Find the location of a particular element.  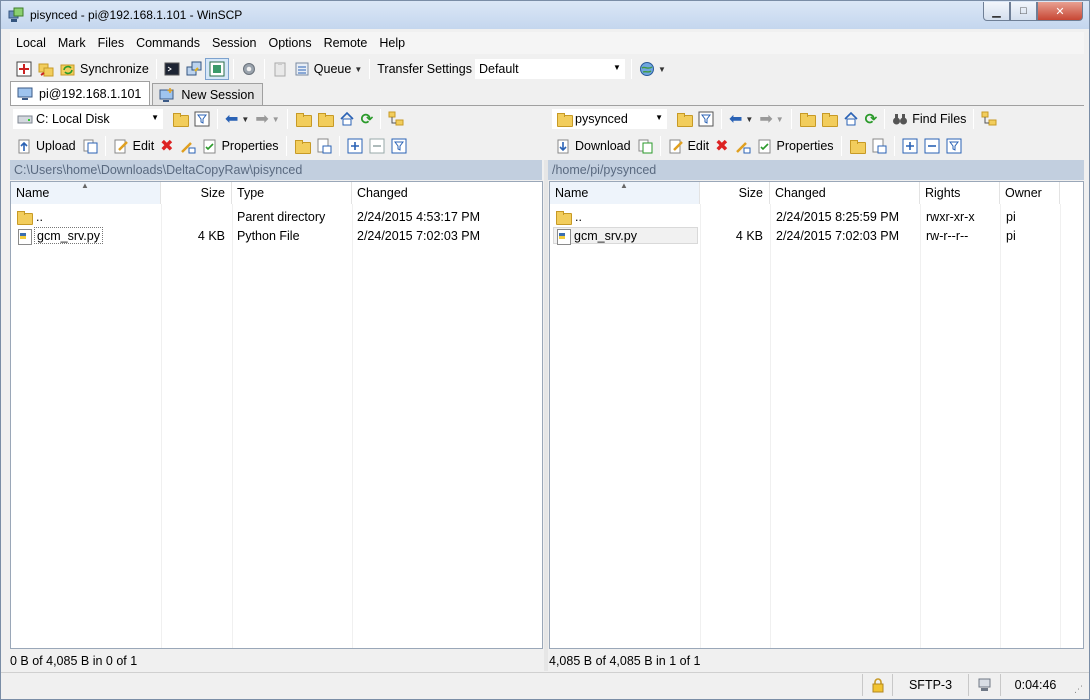

local-parent-dir-button is located at coordinates (303, 119).